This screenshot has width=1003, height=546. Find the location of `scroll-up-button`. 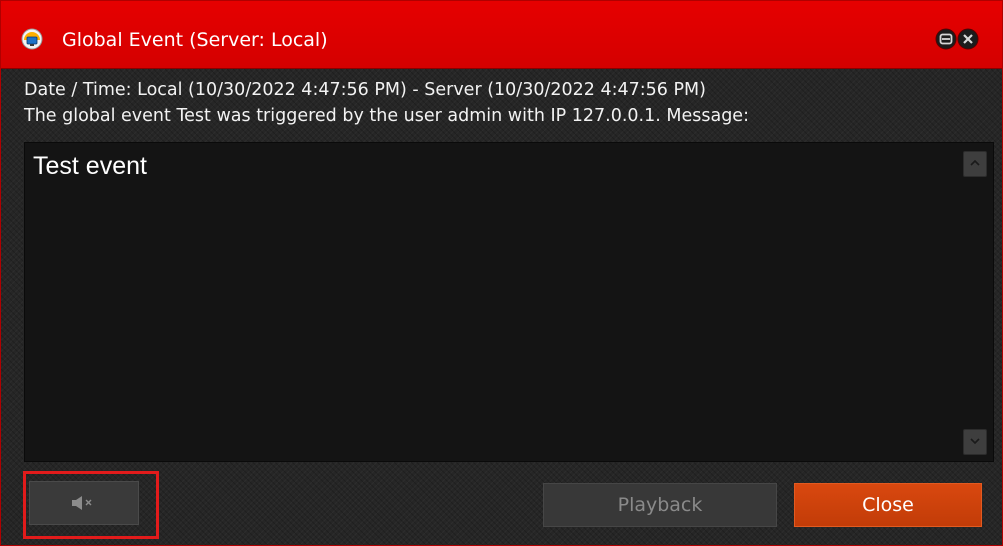

scroll-up-button is located at coordinates (975, 164).